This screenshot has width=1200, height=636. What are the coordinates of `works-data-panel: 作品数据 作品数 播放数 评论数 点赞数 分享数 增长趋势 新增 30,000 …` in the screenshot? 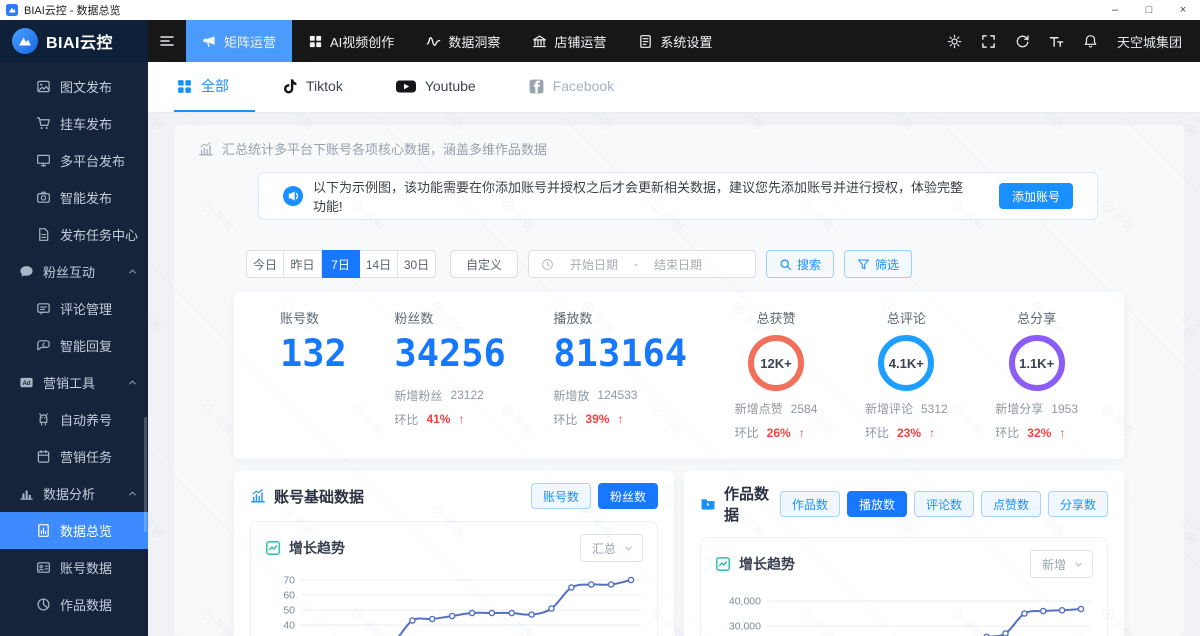 It's located at (904, 553).